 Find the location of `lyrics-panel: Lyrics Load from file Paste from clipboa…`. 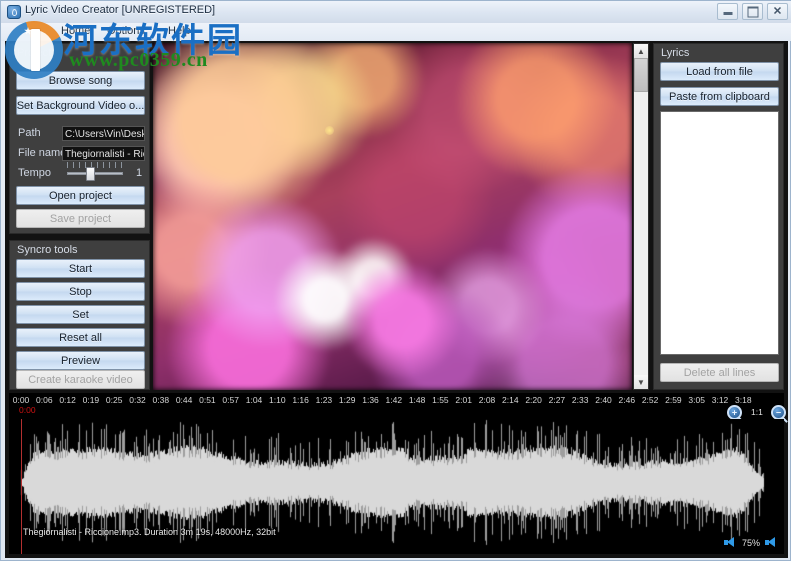

lyrics-panel: Lyrics Load from file Paste from clipboa… is located at coordinates (718, 216).